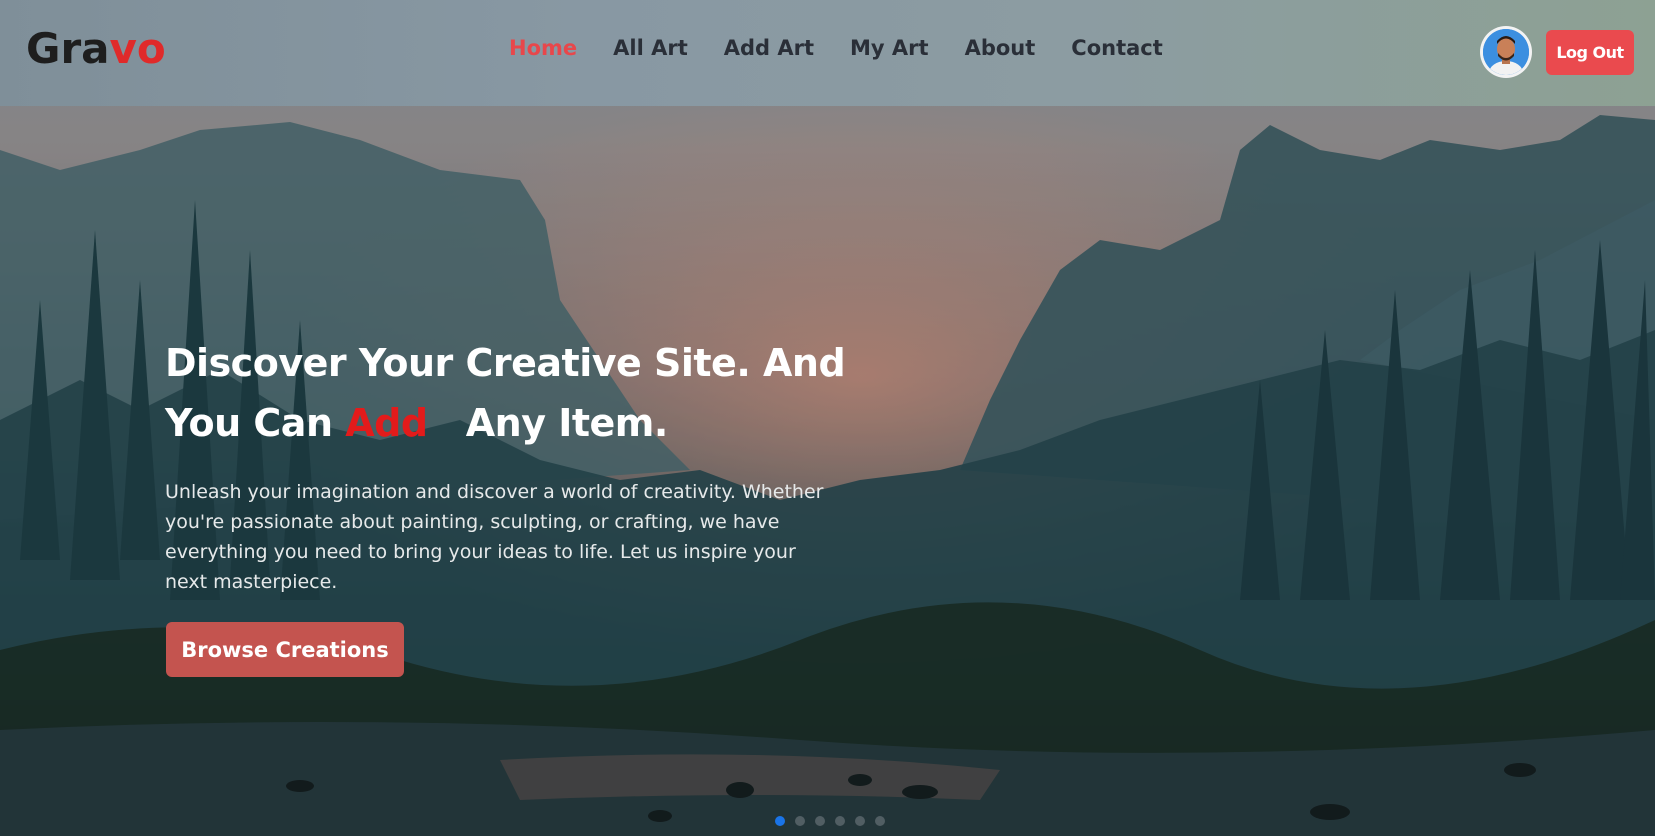  What do you see at coordinates (889, 48) in the screenshot?
I see `nav-item-my-art: My Art` at bounding box center [889, 48].